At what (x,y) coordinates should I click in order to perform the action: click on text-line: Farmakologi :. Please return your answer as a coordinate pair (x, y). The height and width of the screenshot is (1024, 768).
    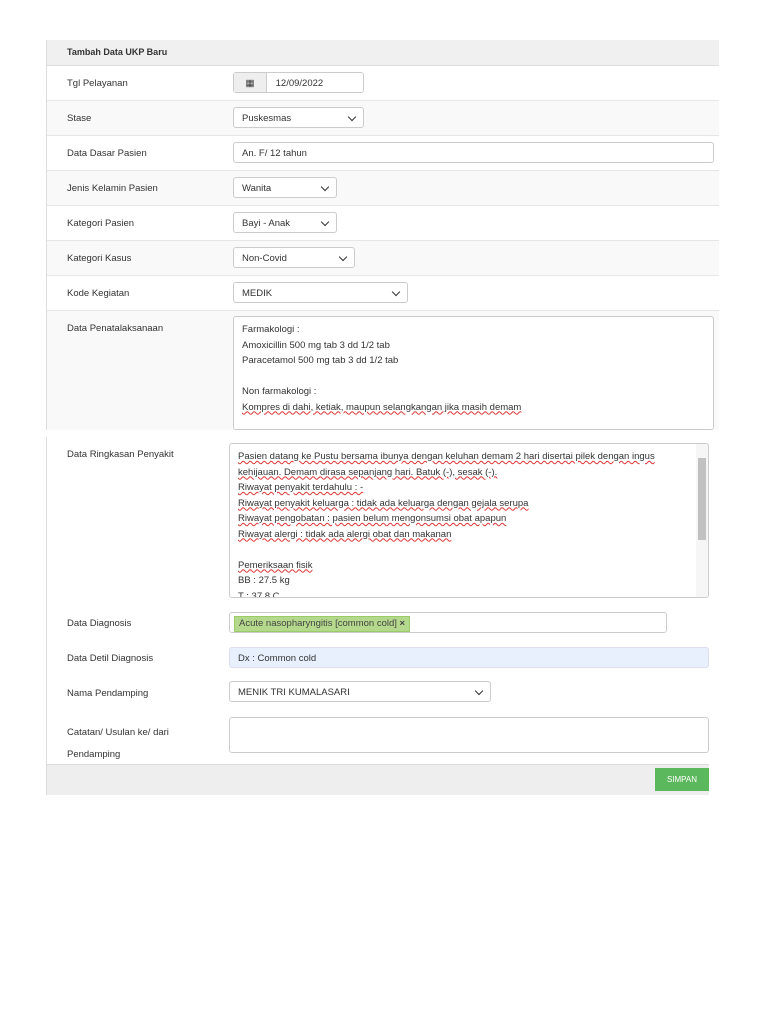
    Looking at the image, I should click on (271, 329).